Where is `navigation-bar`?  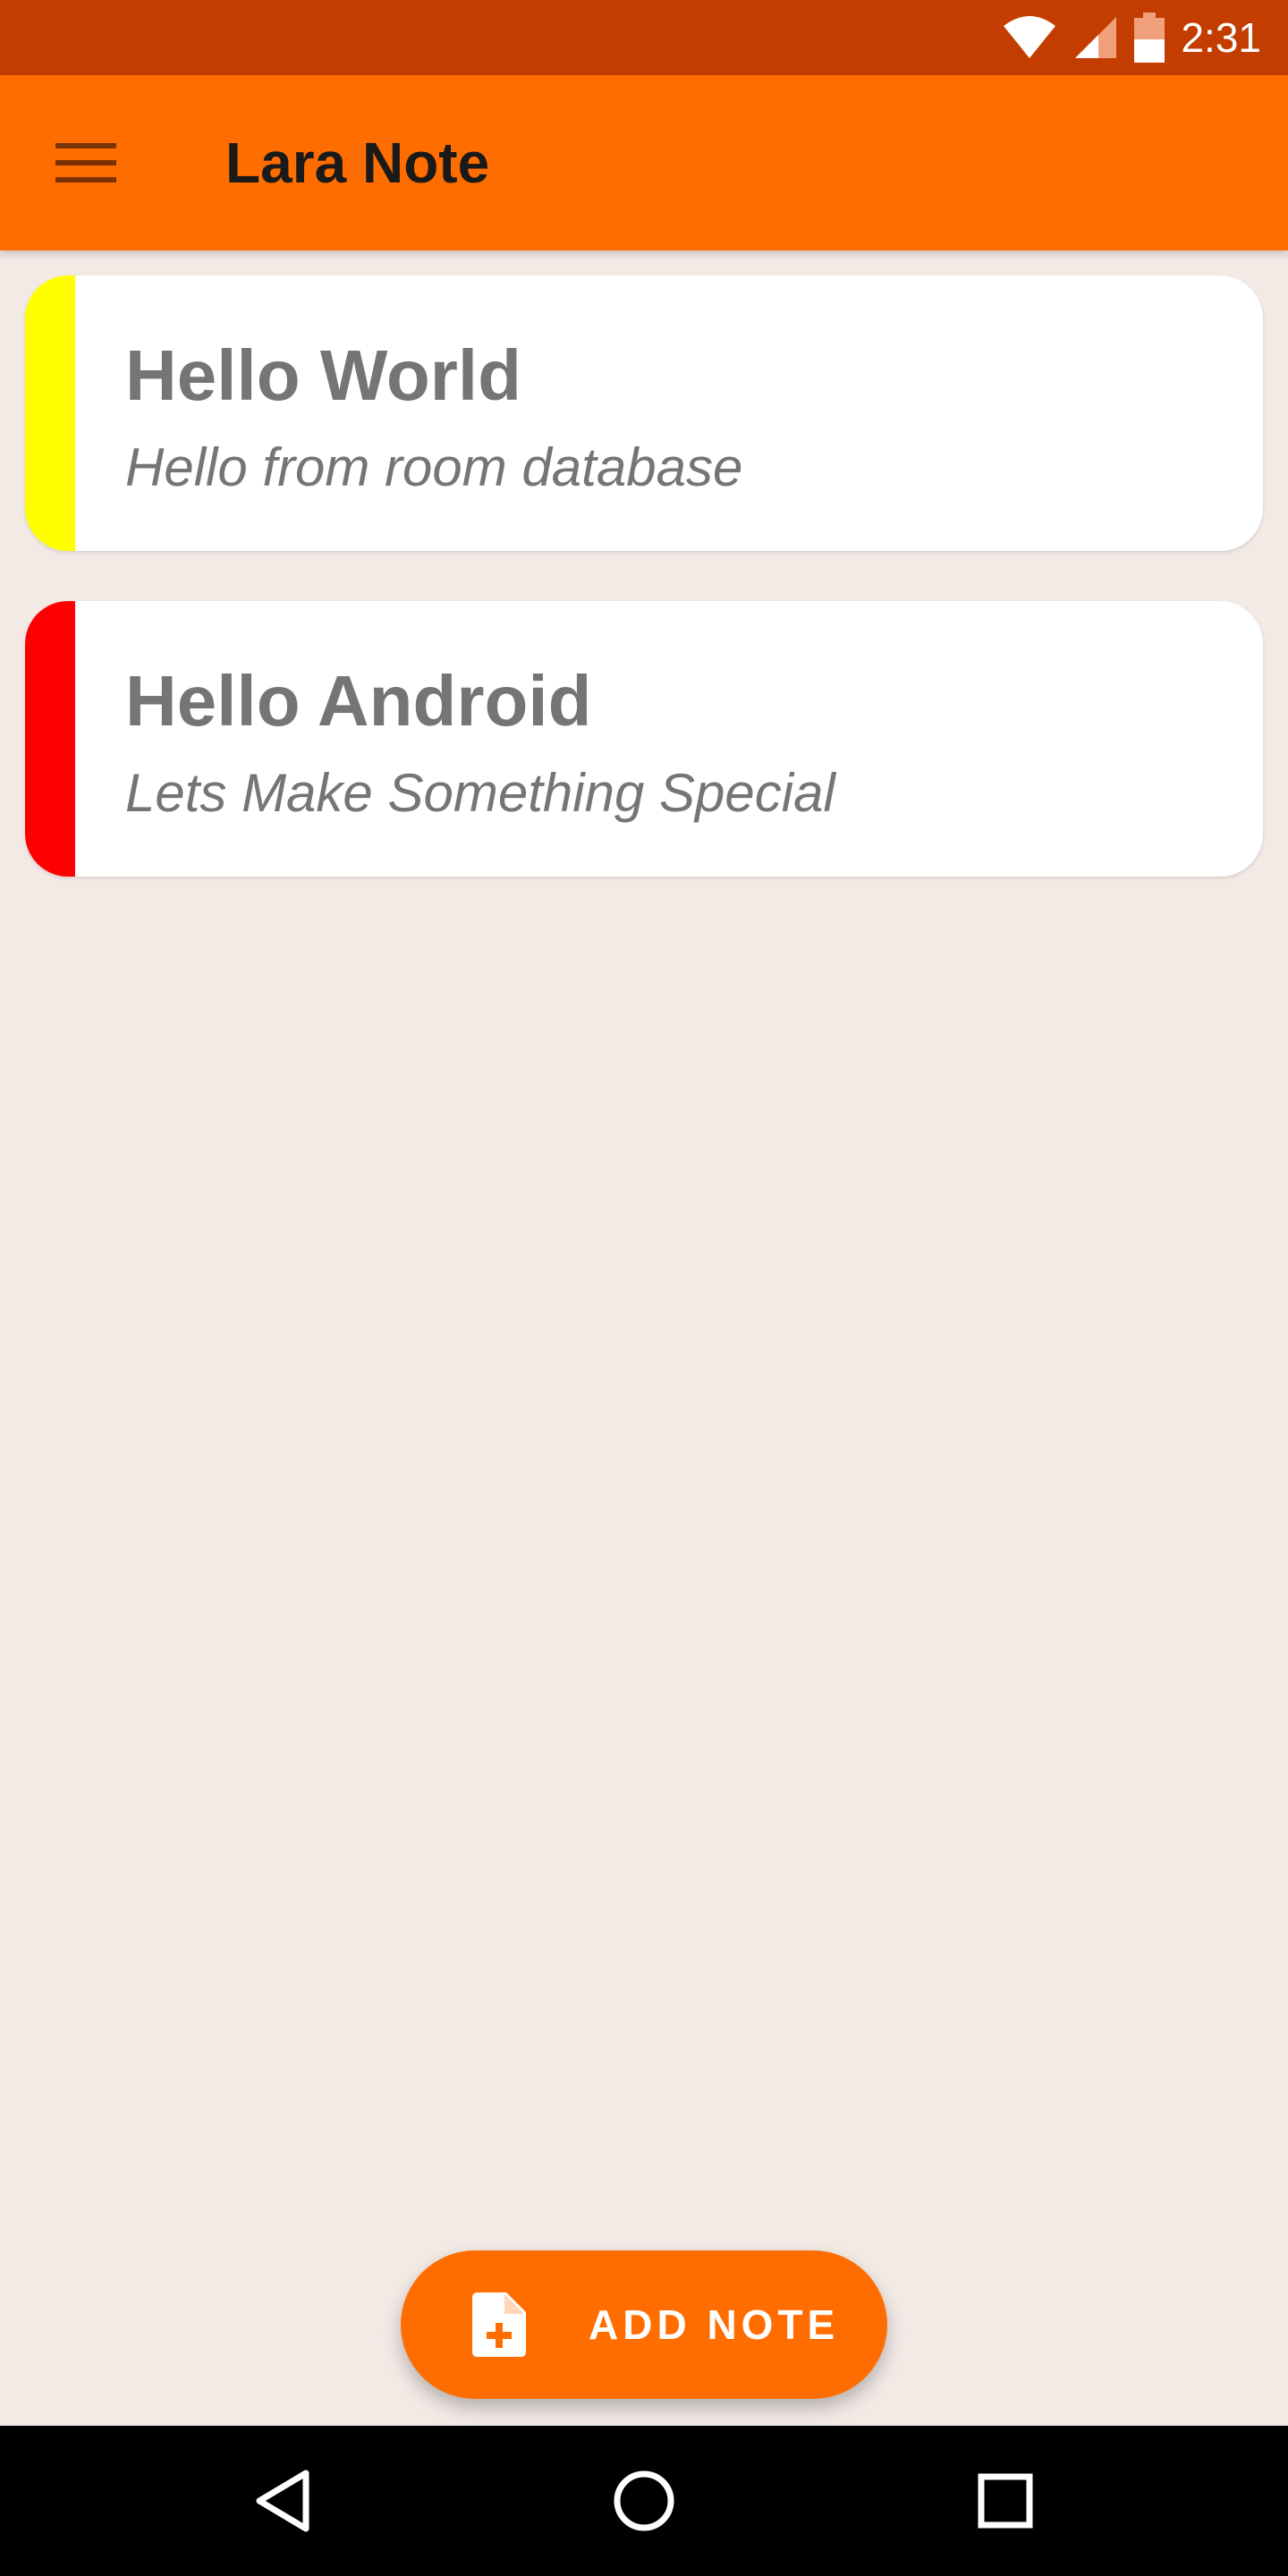
navigation-bar is located at coordinates (644, 2501).